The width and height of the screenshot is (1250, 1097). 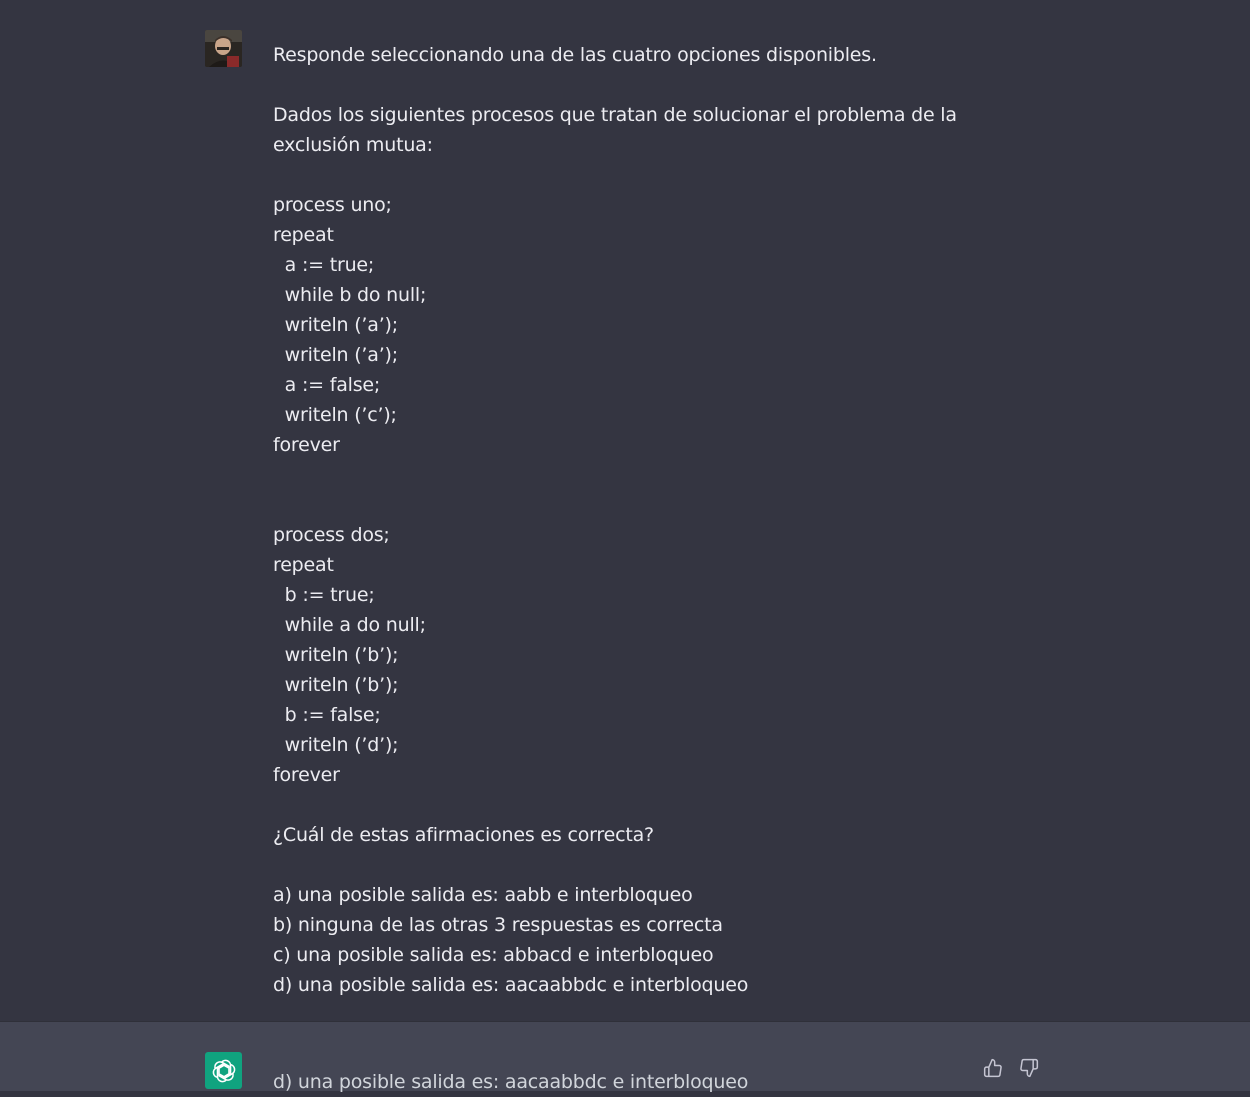 I want to click on message-line: while b do null;, so click(x=350, y=295).